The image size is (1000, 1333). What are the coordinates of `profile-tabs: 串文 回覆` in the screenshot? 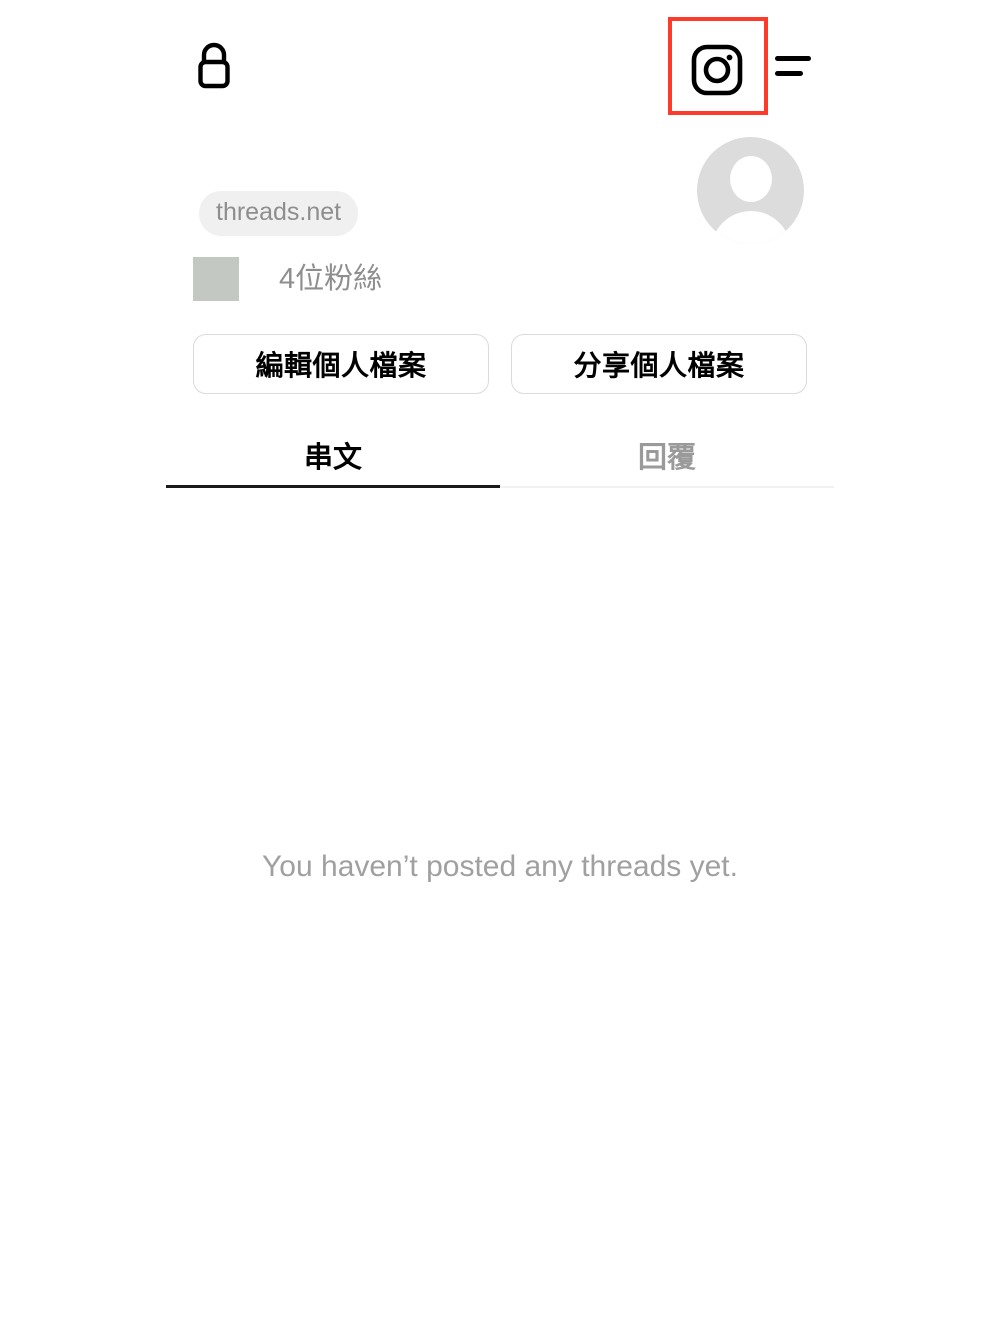 It's located at (500, 455).